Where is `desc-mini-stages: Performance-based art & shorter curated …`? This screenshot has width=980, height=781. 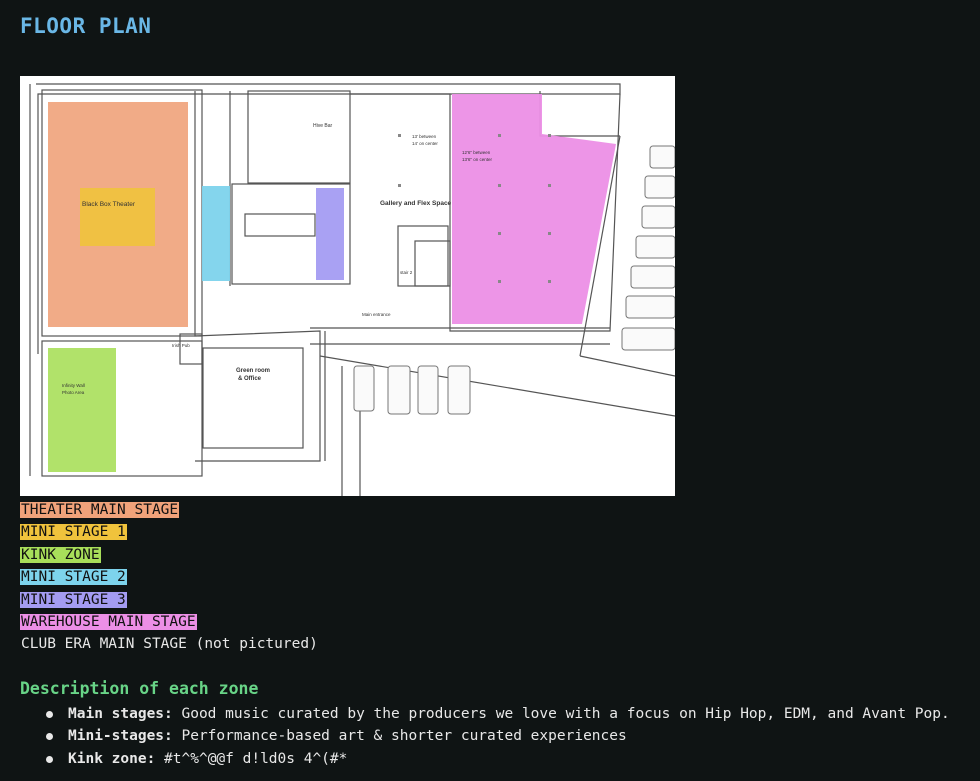
desc-mini-stages: Performance-based art & shorter curated … is located at coordinates (399, 736).